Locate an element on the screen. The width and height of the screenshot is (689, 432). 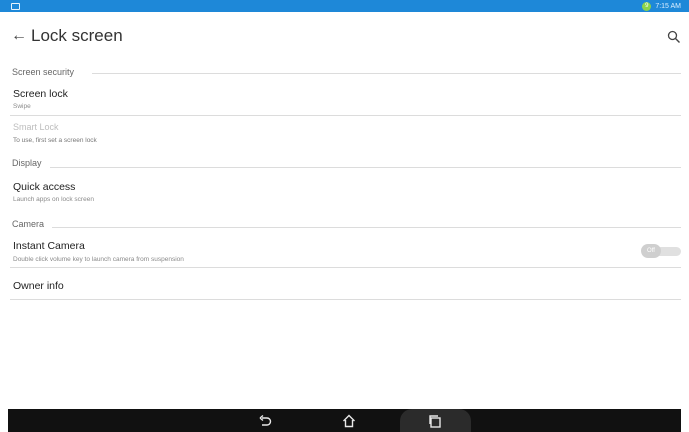
screen-lock-subtitle: Swipe is located at coordinates (22, 106).